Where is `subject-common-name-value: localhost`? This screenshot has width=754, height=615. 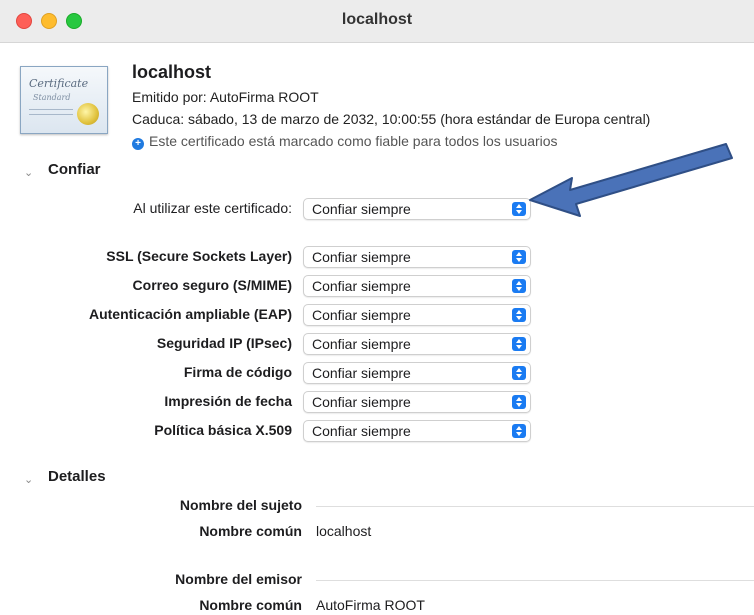 subject-common-name-value: localhost is located at coordinates (344, 531).